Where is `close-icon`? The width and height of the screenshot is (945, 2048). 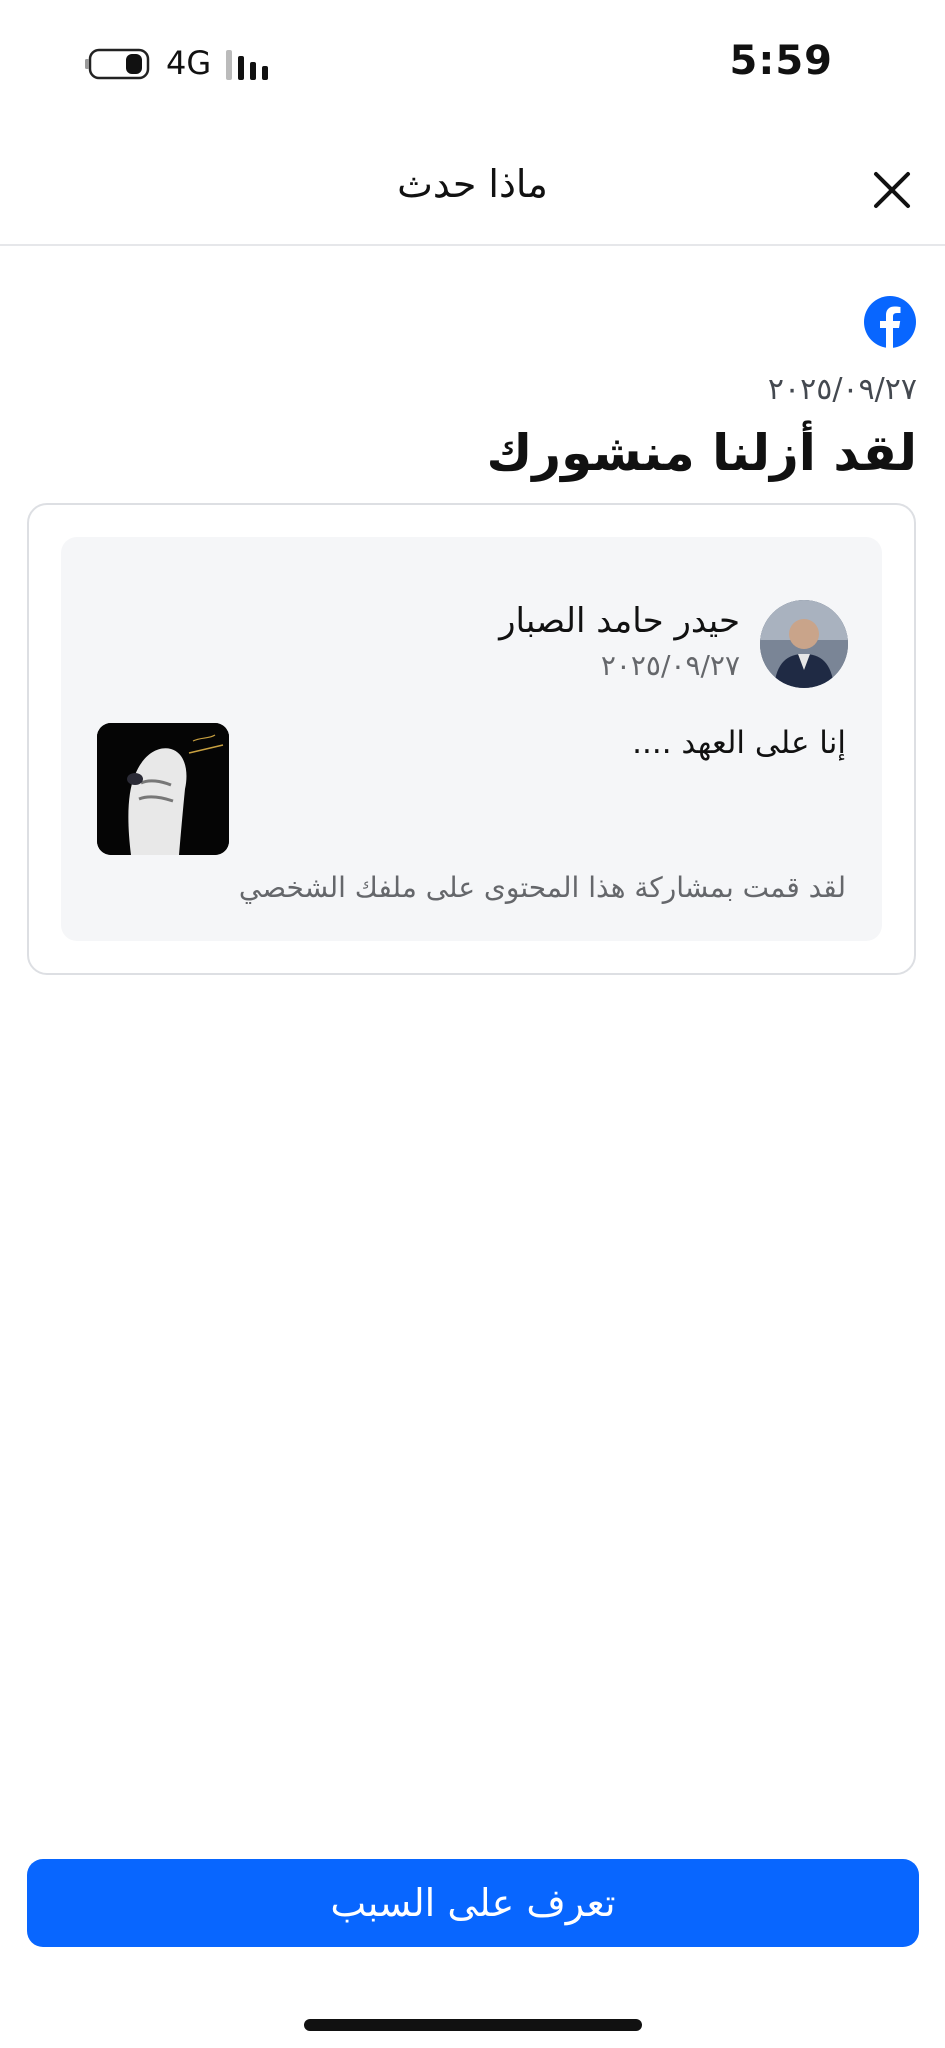
close-icon is located at coordinates (892, 190).